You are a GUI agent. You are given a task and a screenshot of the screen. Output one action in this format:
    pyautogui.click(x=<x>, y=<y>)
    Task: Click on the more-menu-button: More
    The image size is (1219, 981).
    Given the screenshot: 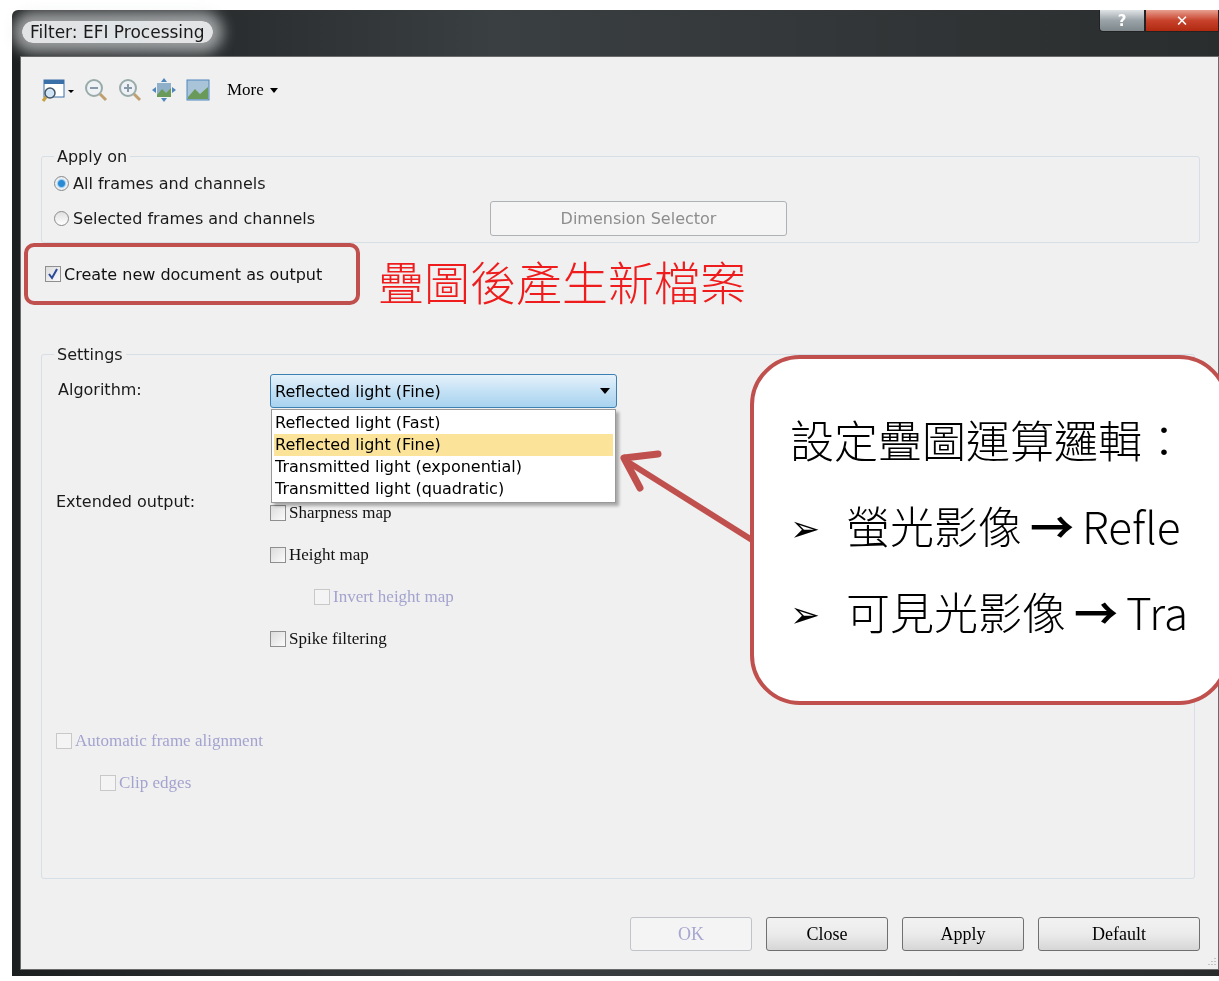 What is the action you would take?
    pyautogui.click(x=248, y=90)
    